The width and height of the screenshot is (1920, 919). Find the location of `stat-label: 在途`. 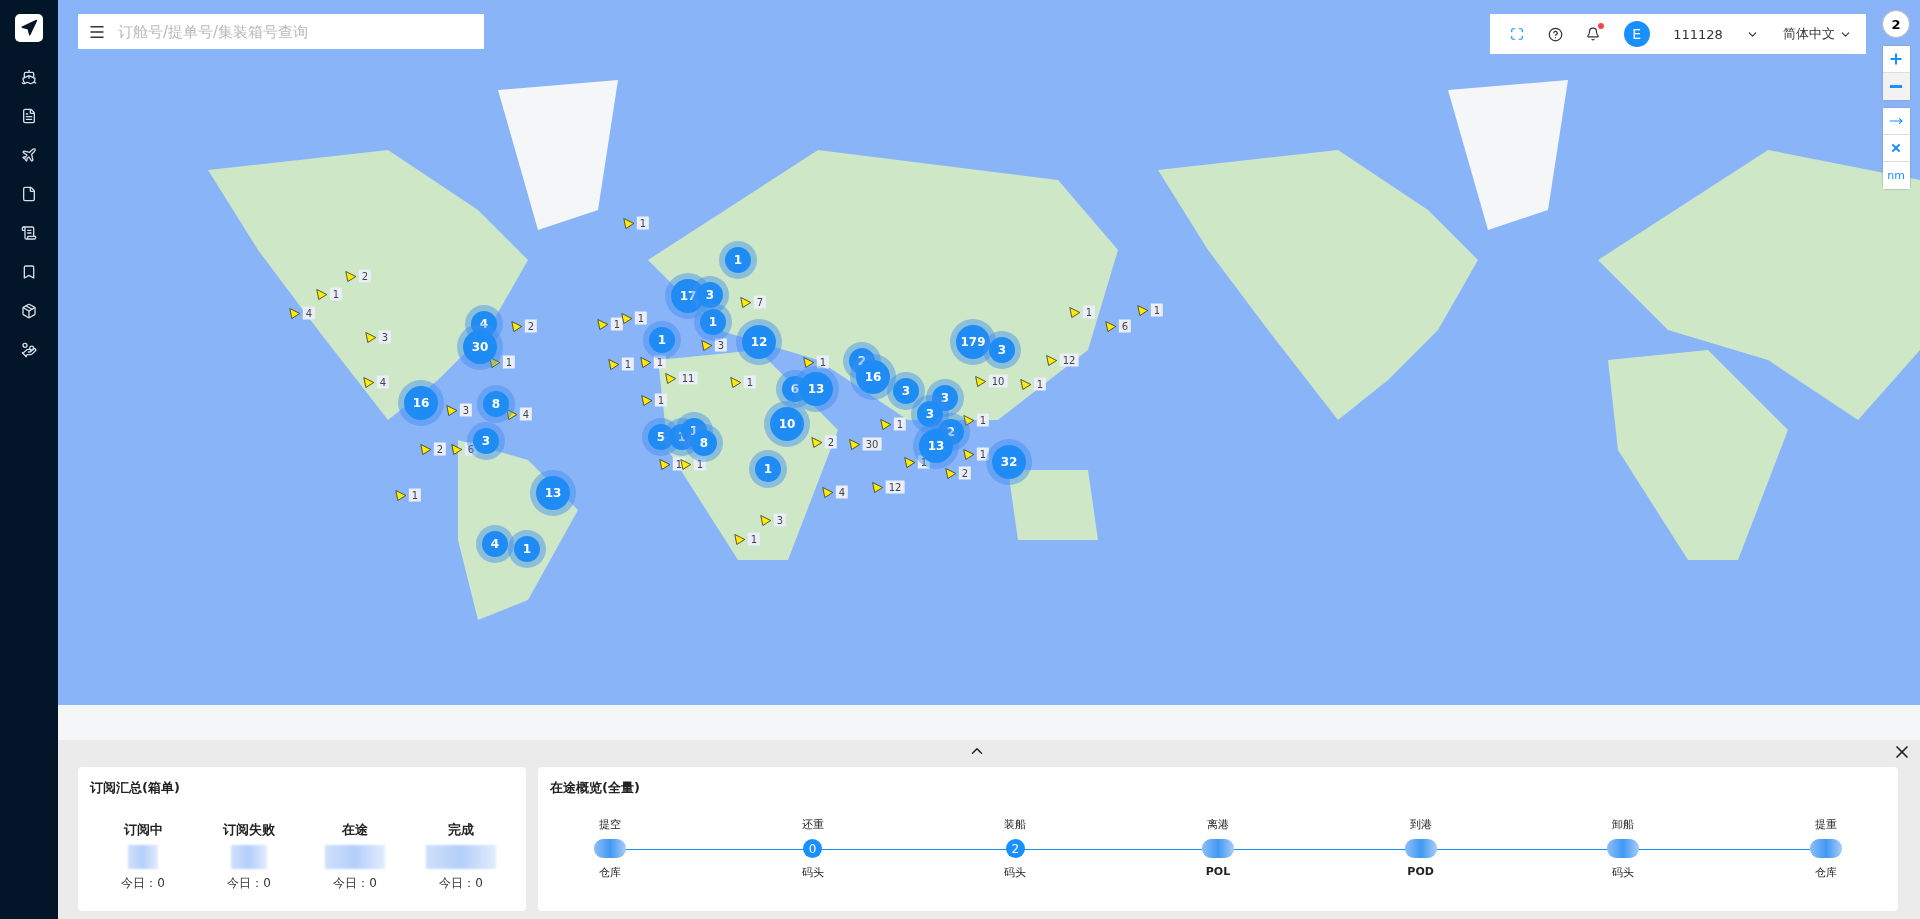

stat-label: 在途 is located at coordinates (355, 830).